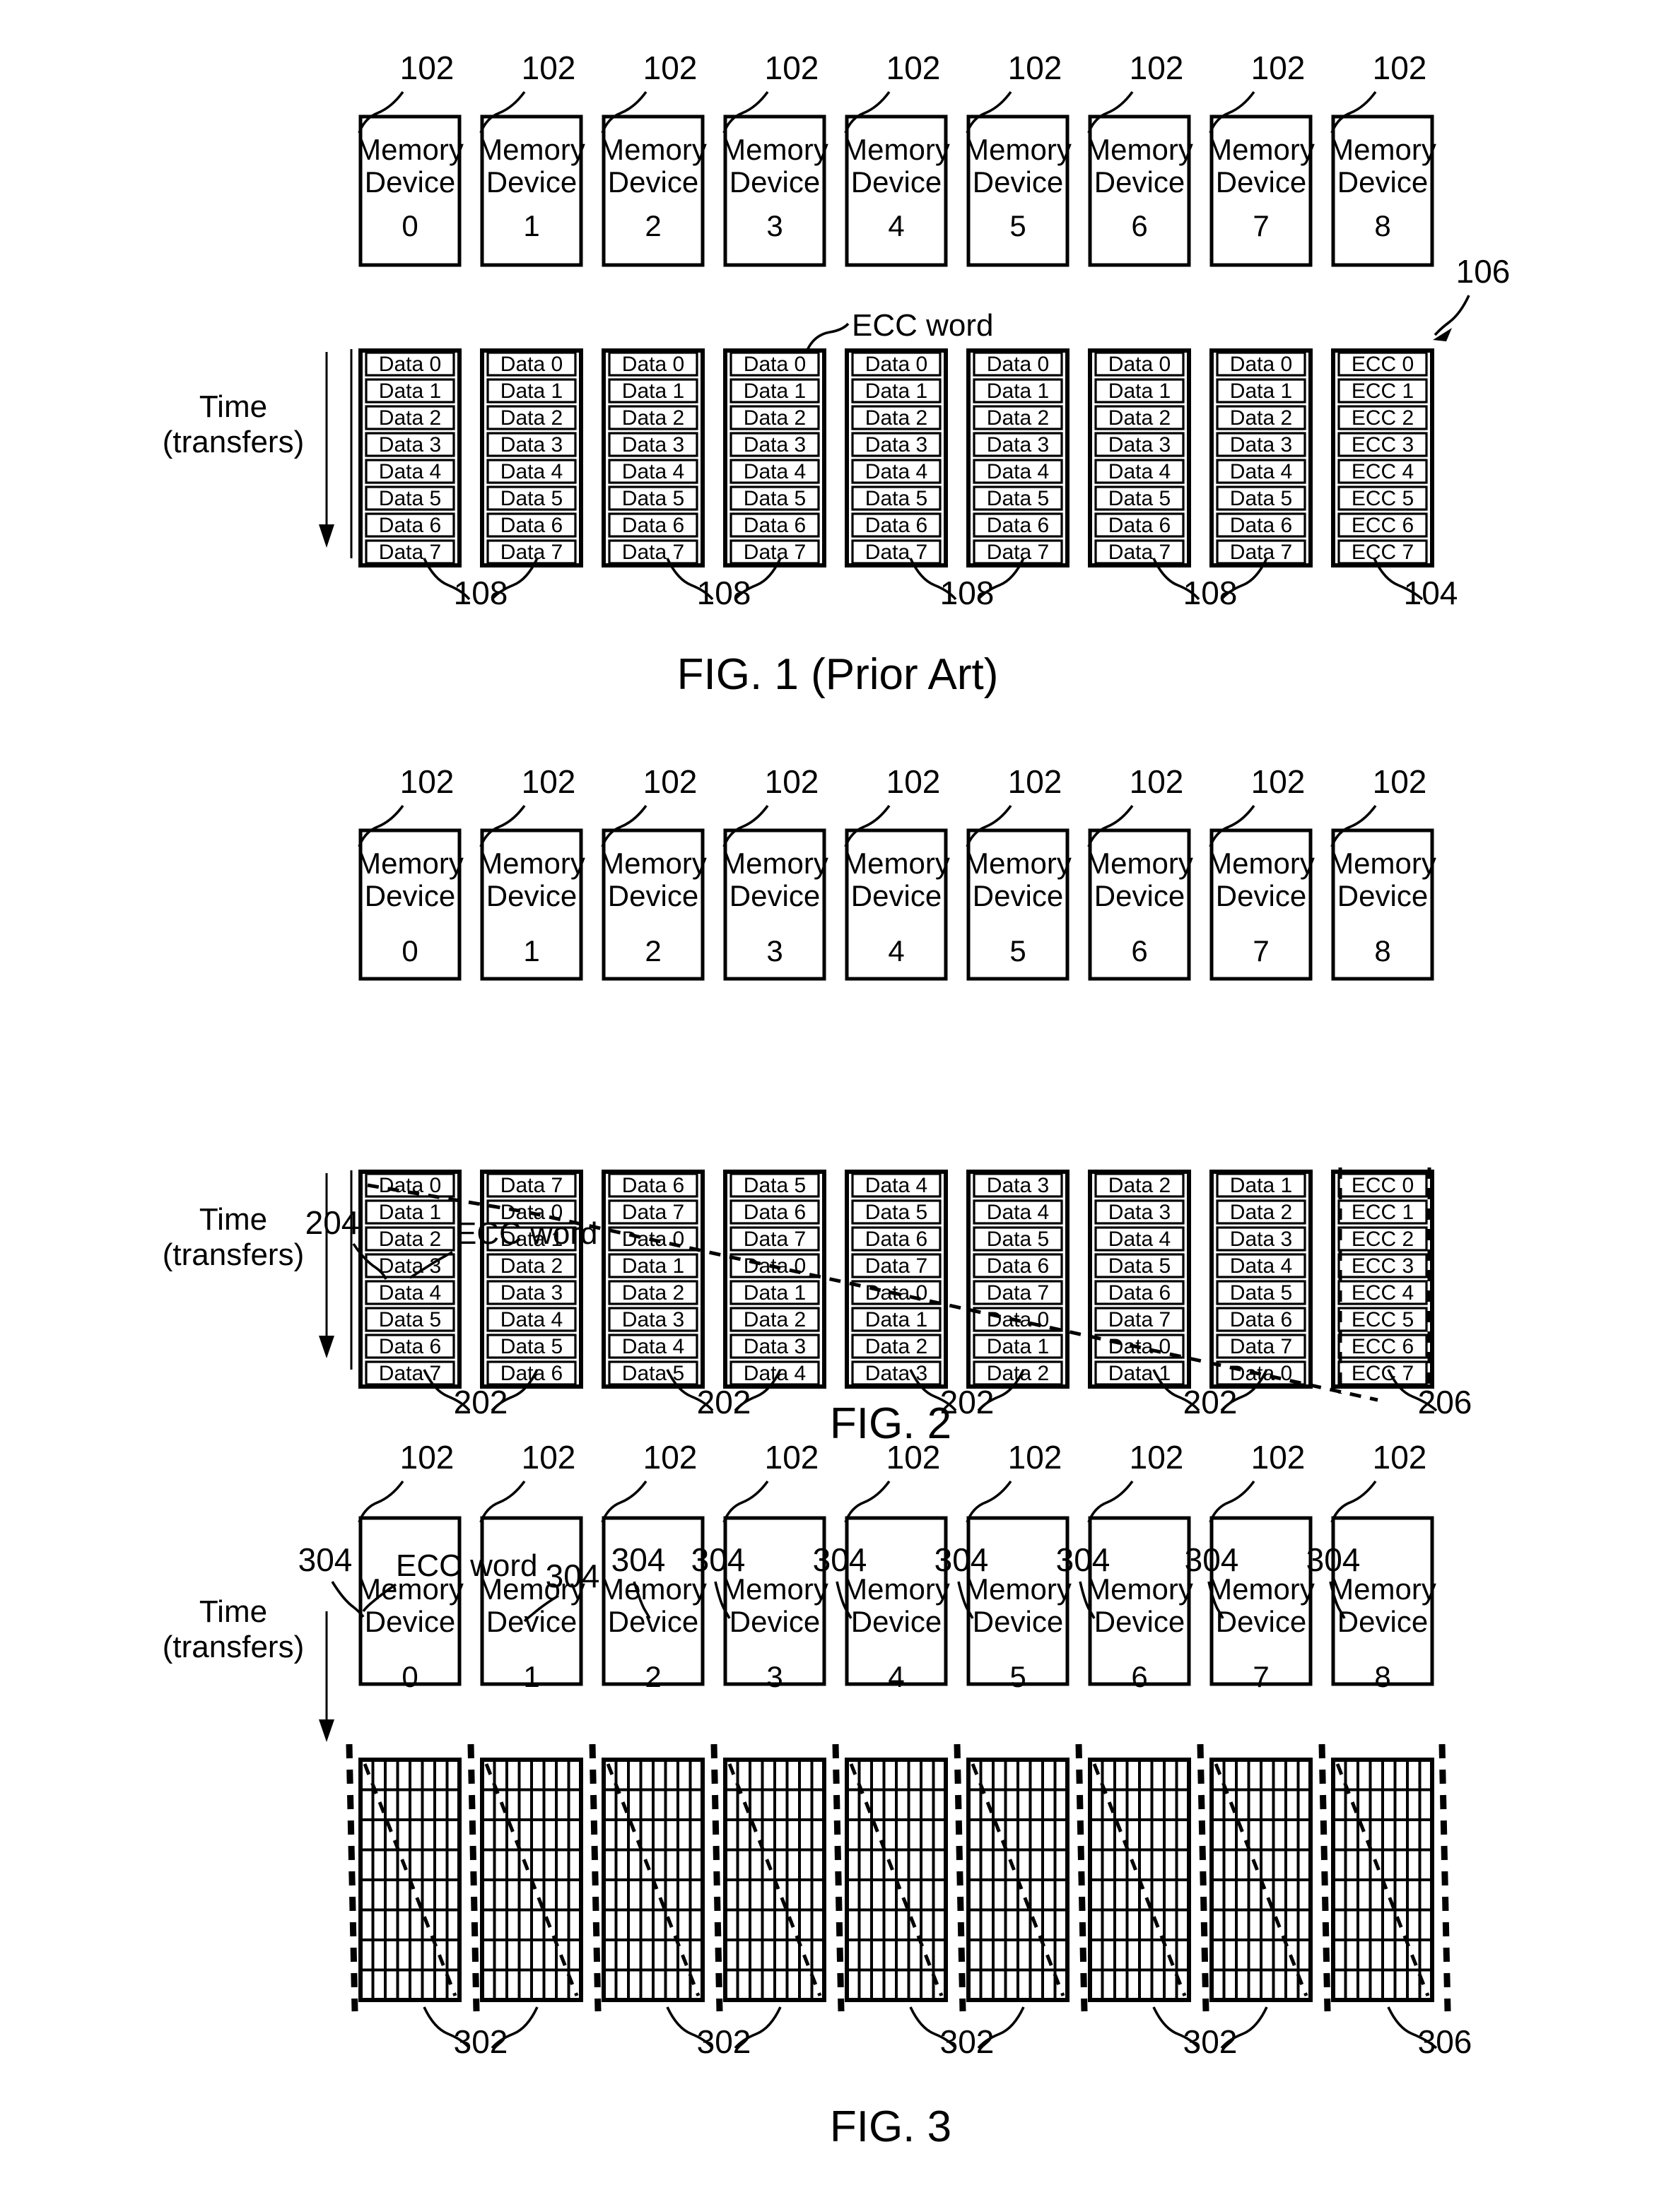 Image resolution: width=1676 pixels, height=2212 pixels. Describe the element at coordinates (1139, 904) in the screenshot. I see `memory-device-box: MemoryDevice 6` at that location.